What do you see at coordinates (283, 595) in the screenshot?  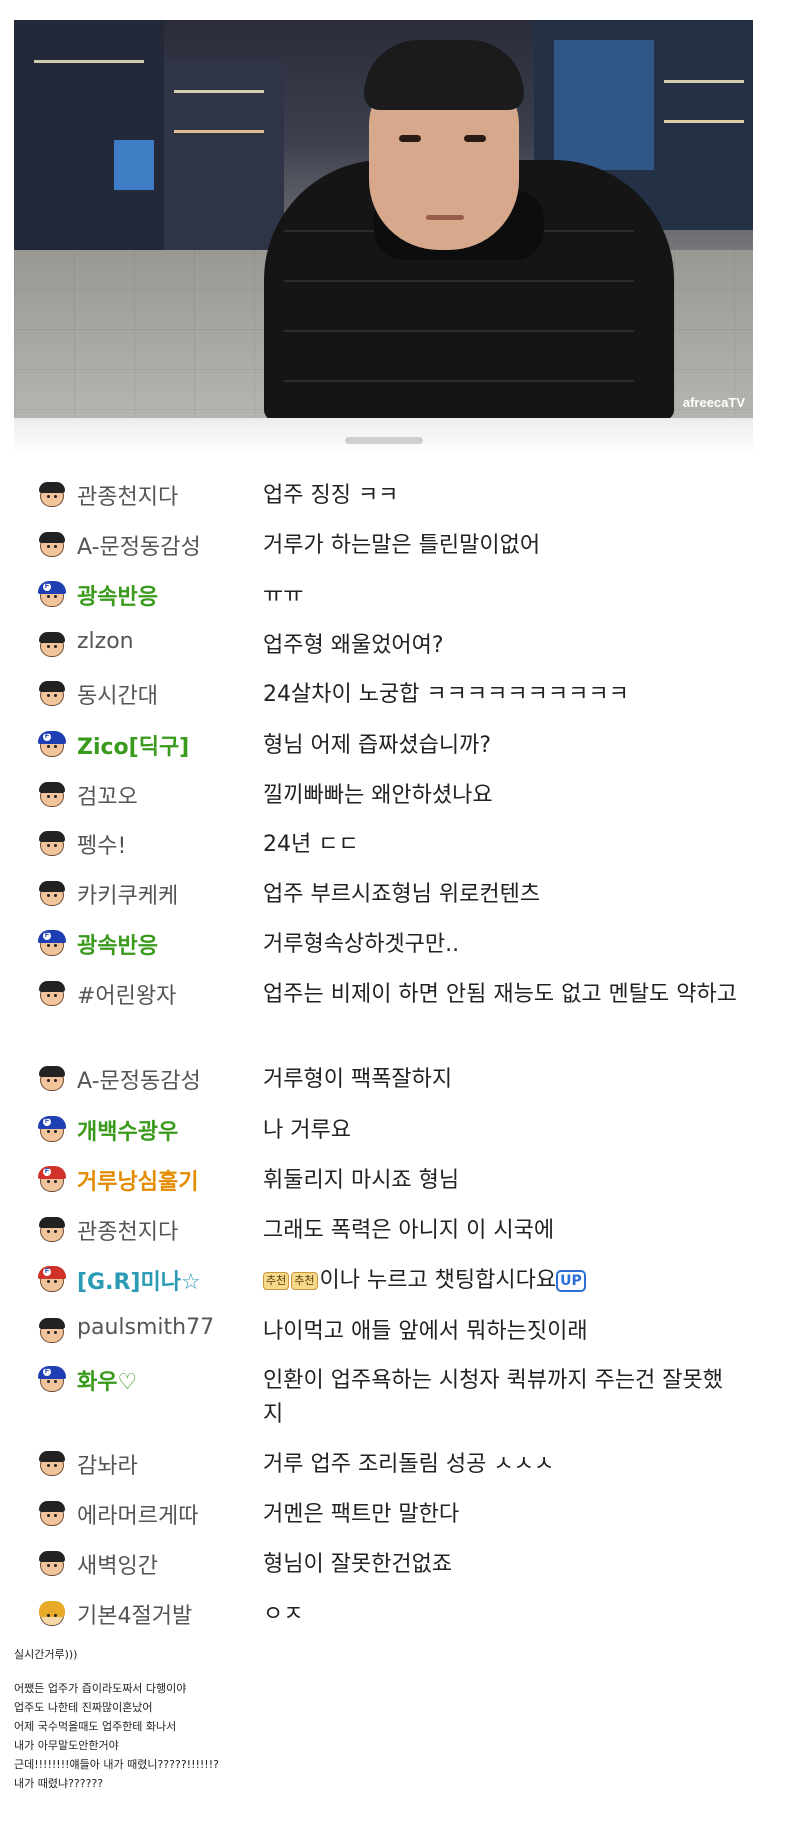 I see `chat-message: ㅠㅠ` at bounding box center [283, 595].